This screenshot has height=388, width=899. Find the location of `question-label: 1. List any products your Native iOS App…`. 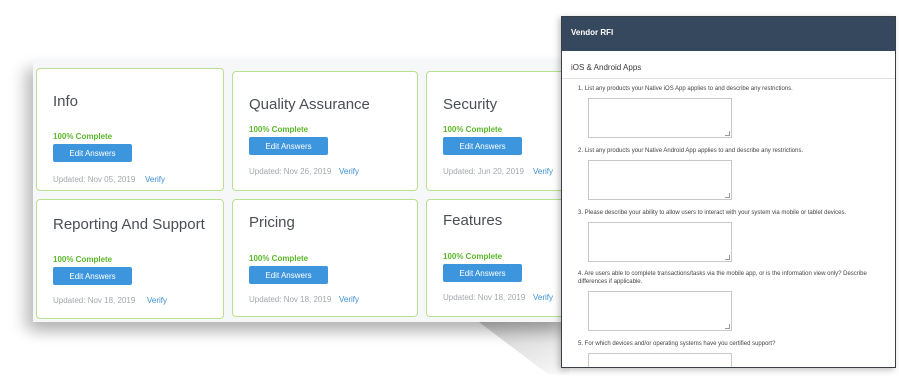

question-label: 1. List any products your Native iOS App… is located at coordinates (685, 89).